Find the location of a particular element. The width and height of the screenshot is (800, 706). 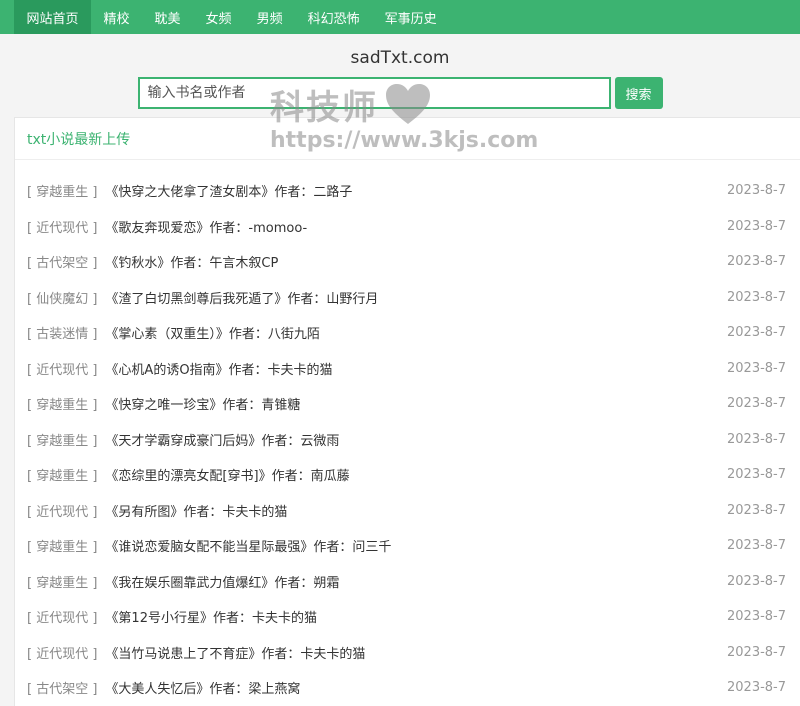

nav-item-male: 男频 is located at coordinates (269, 17).